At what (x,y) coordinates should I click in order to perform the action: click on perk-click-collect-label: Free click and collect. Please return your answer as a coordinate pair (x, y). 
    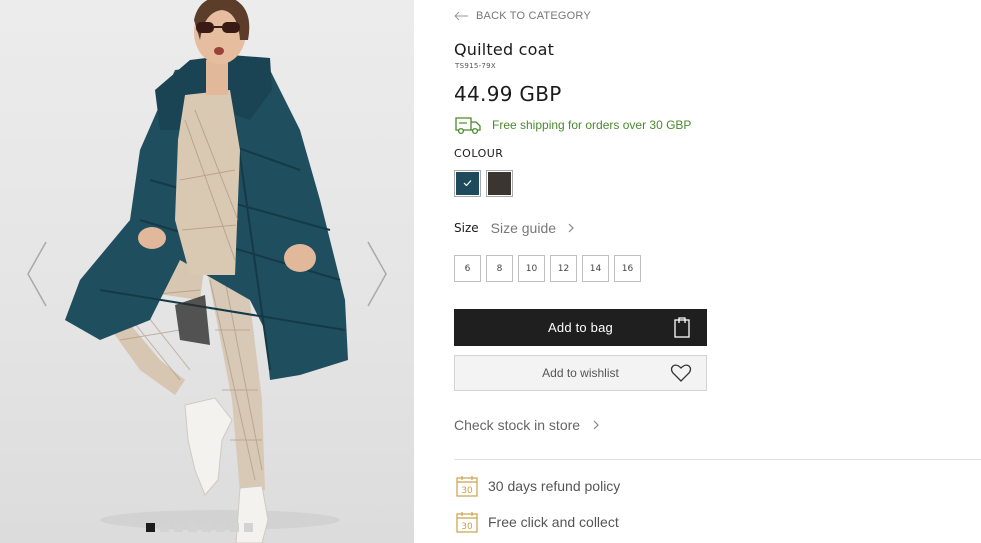
    Looking at the image, I should click on (553, 522).